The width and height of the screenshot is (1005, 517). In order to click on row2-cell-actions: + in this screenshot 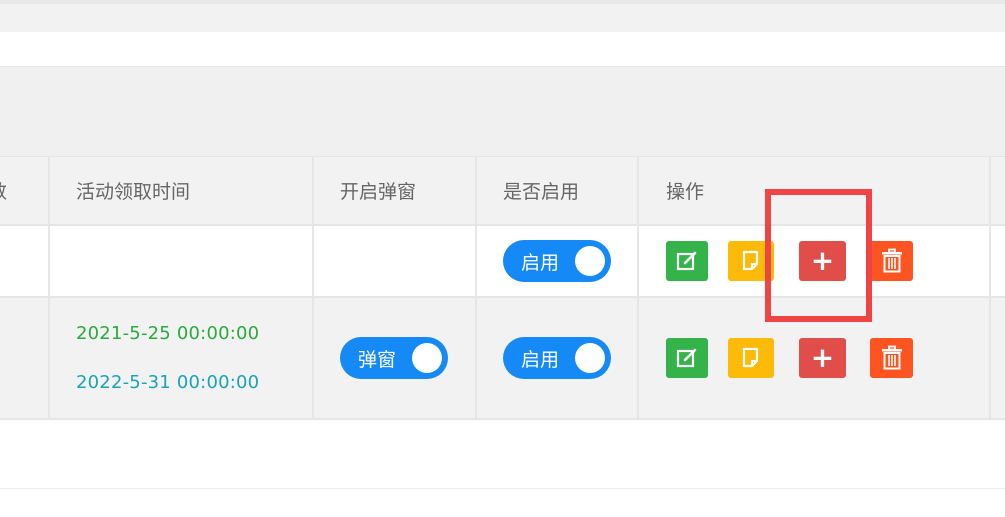, I will do `click(815, 358)`.